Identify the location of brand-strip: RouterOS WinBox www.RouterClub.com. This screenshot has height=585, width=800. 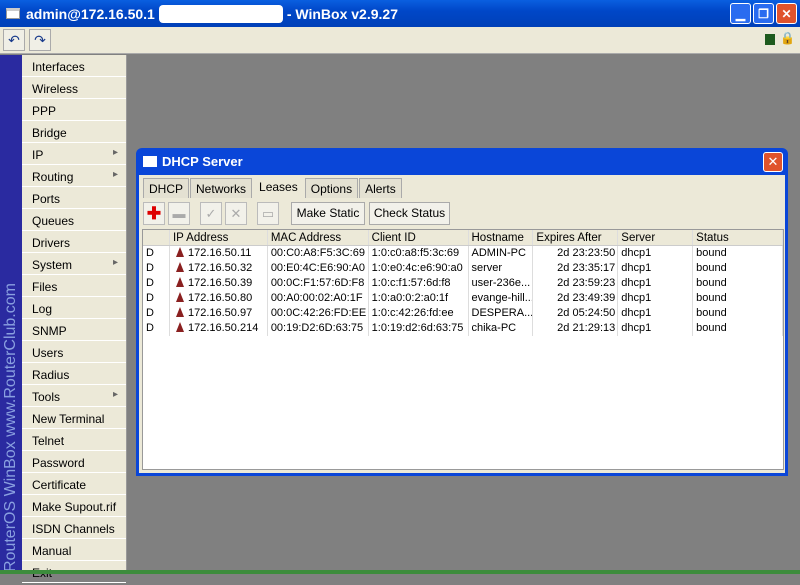
(11, 314).